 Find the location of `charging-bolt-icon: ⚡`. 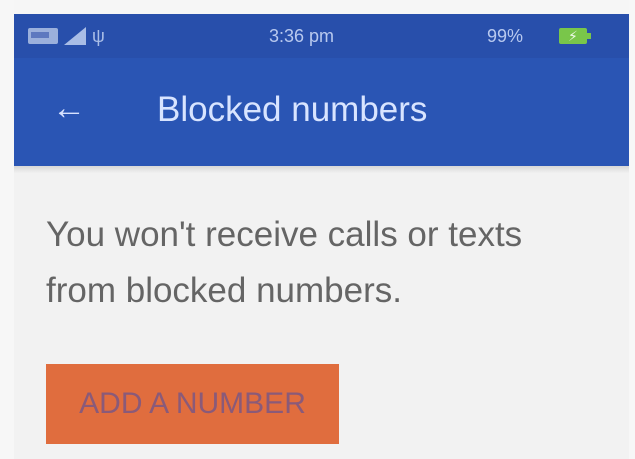

charging-bolt-icon: ⚡ is located at coordinates (573, 36).